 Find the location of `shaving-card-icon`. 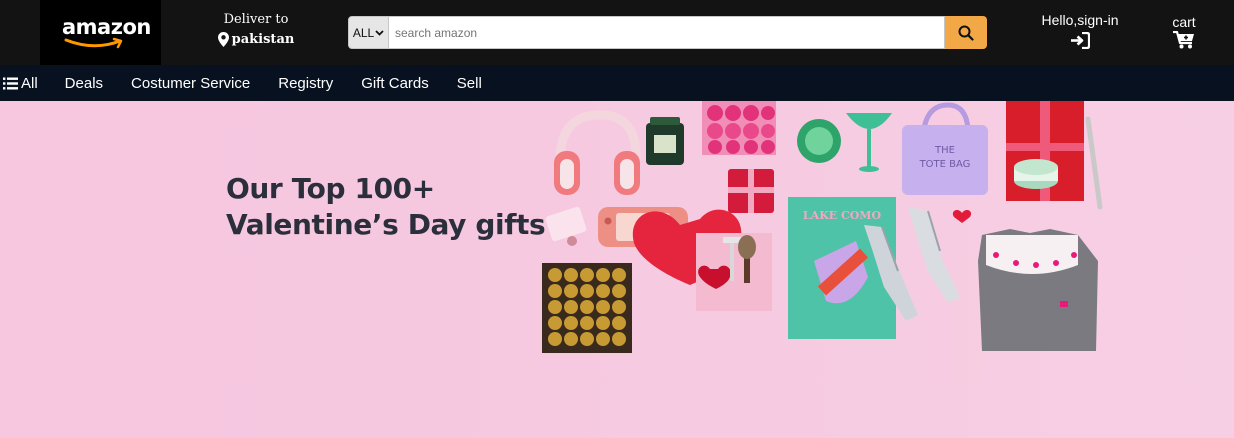

shaving-card-icon is located at coordinates (734, 272).